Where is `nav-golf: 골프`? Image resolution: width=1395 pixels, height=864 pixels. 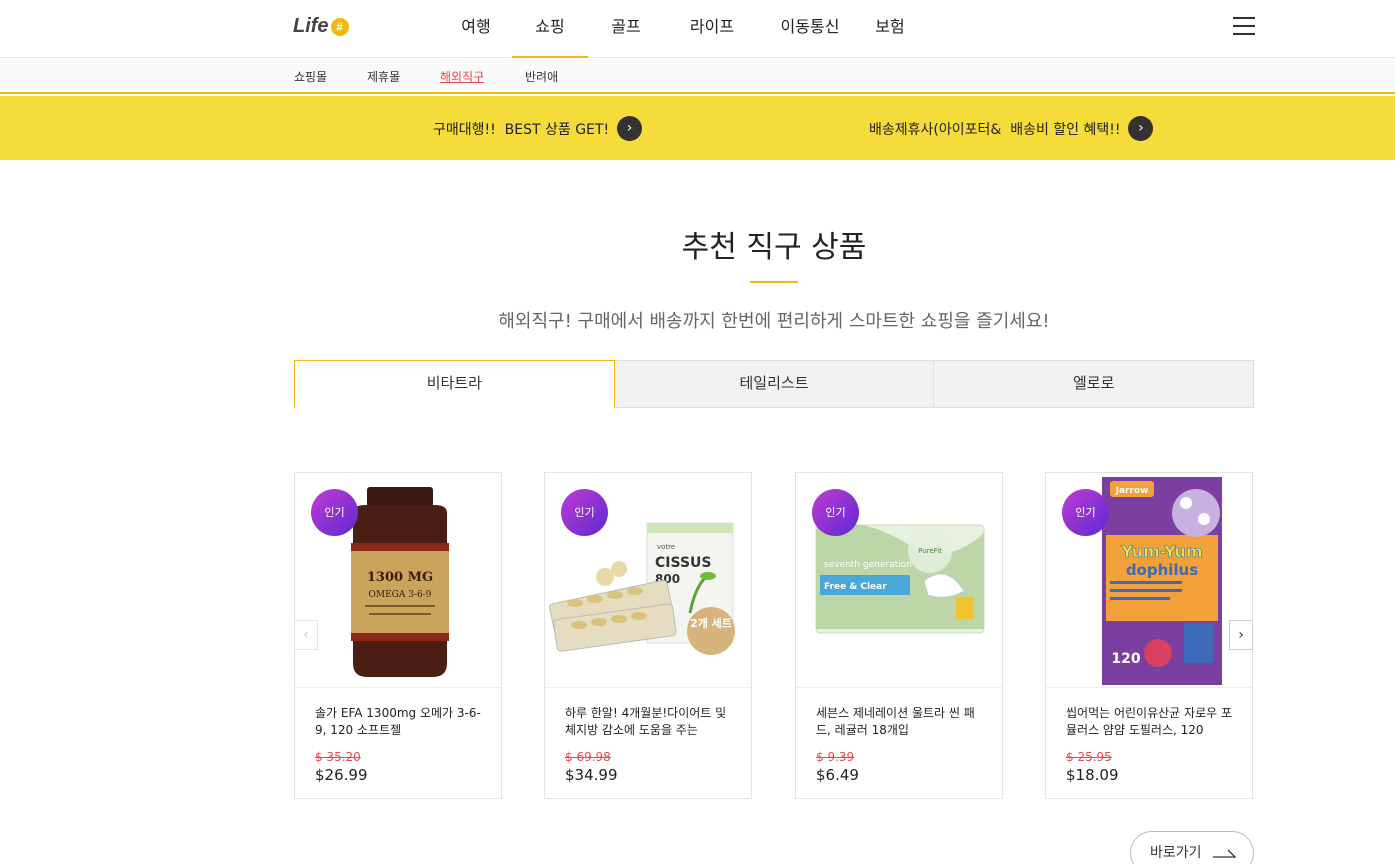 nav-golf: 골프 is located at coordinates (626, 29).